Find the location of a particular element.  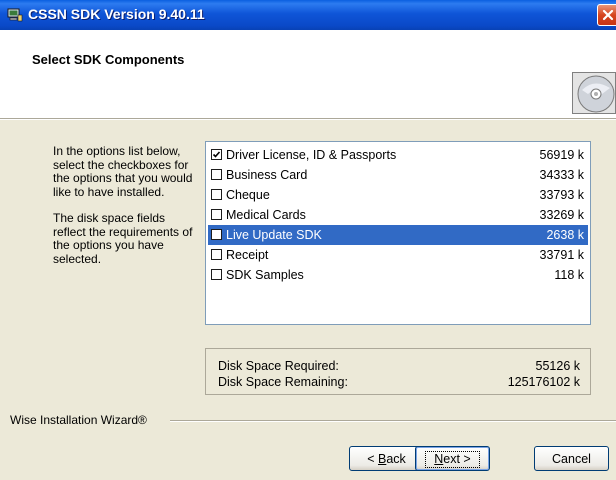

brand-label: Wise Installation Wizard® is located at coordinates (80, 420).